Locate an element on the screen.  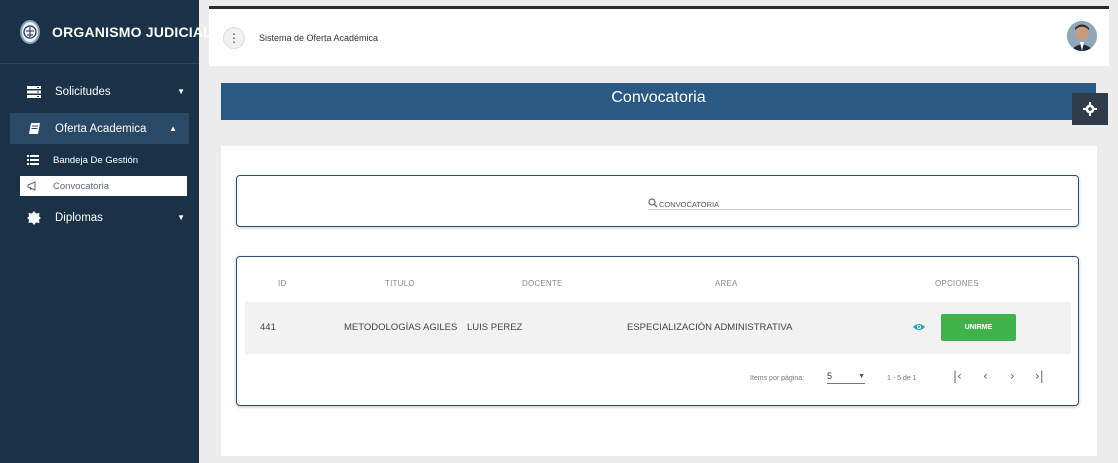
megaphone-icon is located at coordinates (33, 186).